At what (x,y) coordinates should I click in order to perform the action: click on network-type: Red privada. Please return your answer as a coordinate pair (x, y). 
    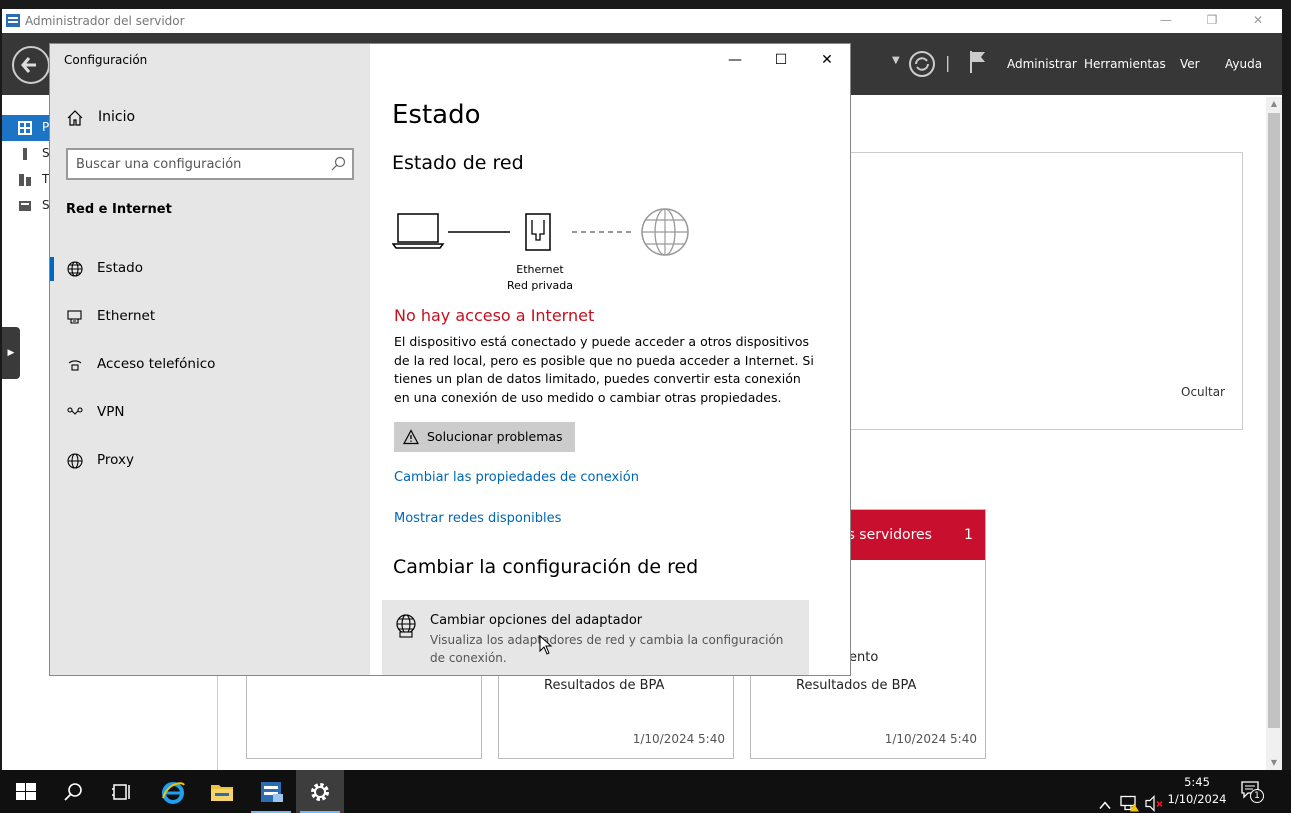
    Looking at the image, I should click on (540, 285).